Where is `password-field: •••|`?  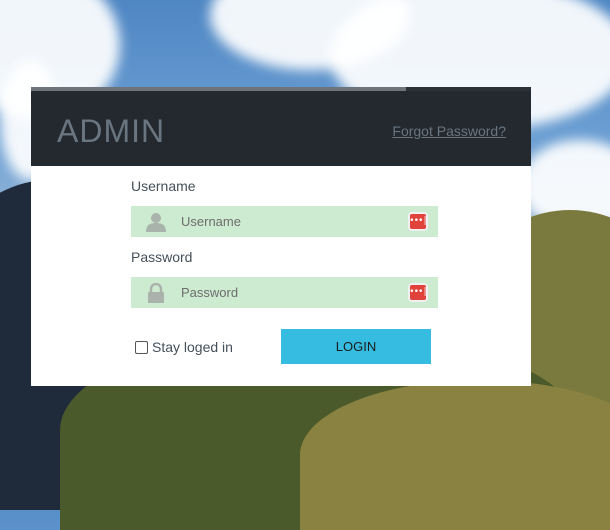
password-field: •••| is located at coordinates (284, 292).